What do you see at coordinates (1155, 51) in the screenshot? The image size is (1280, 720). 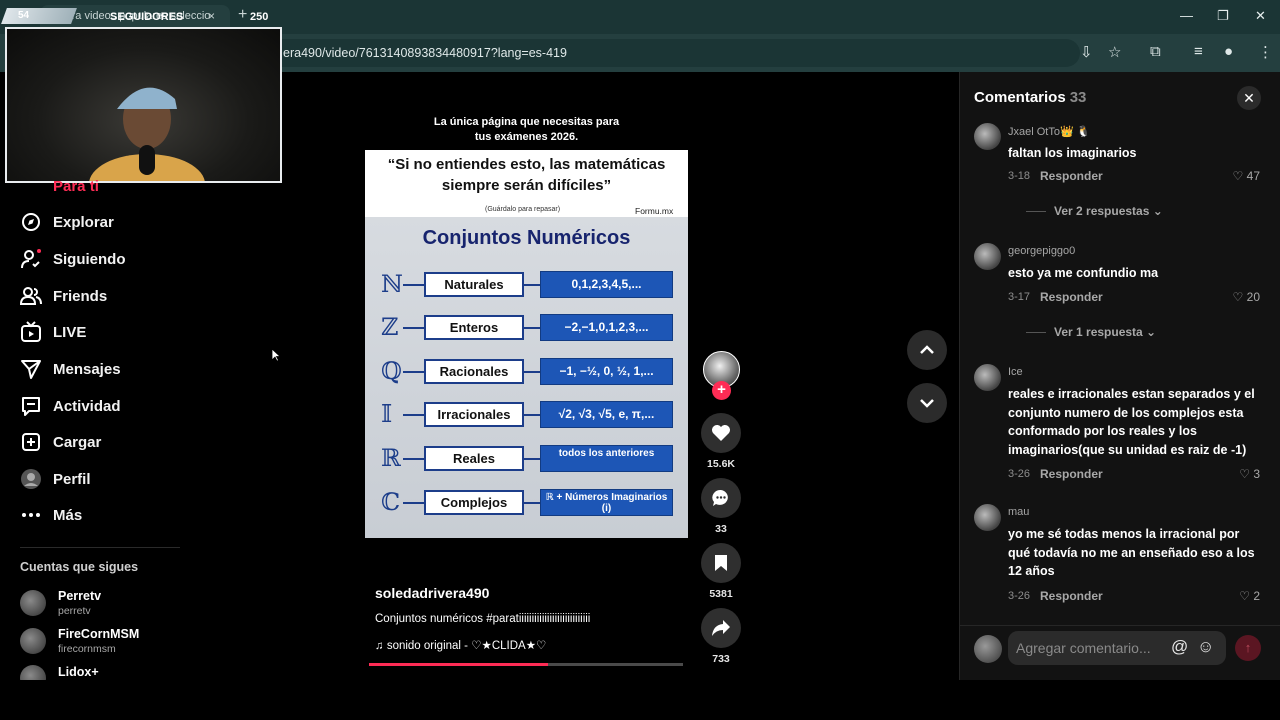 I see `extensions-icon: ⧉` at bounding box center [1155, 51].